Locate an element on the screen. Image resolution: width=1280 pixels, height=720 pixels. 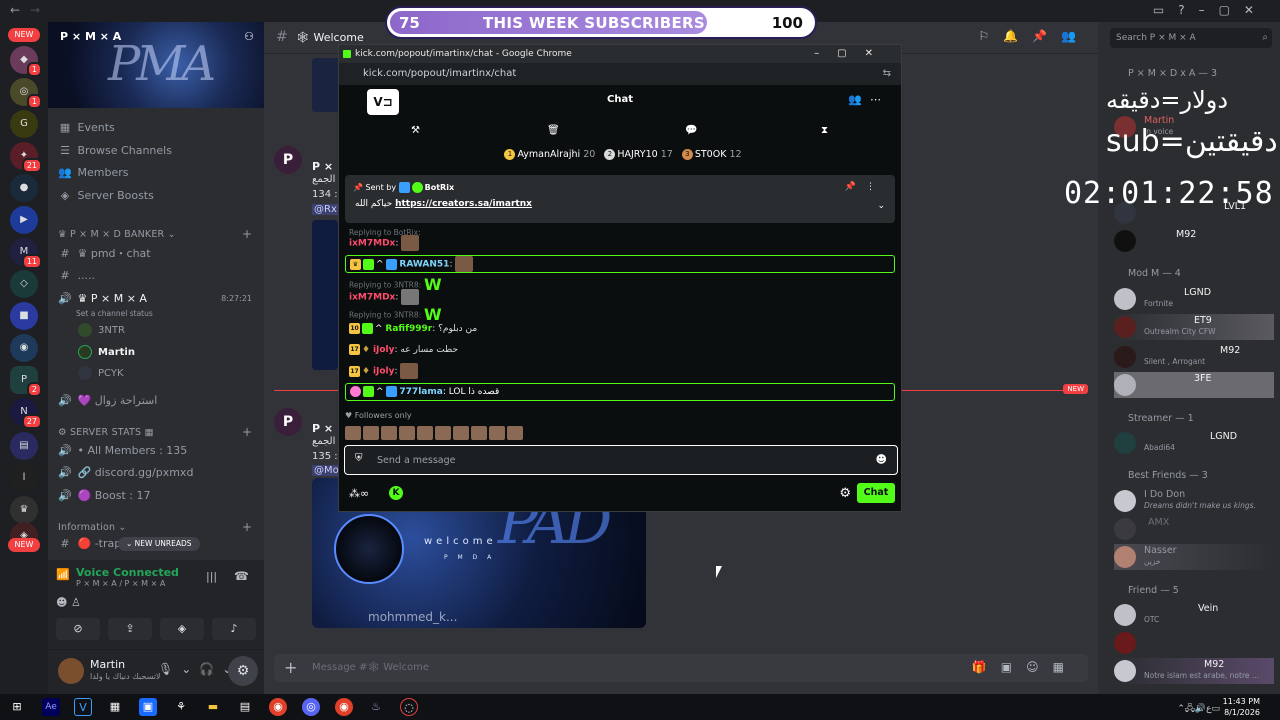
windows-start-icon: ⊞ is located at coordinates (17, 707).